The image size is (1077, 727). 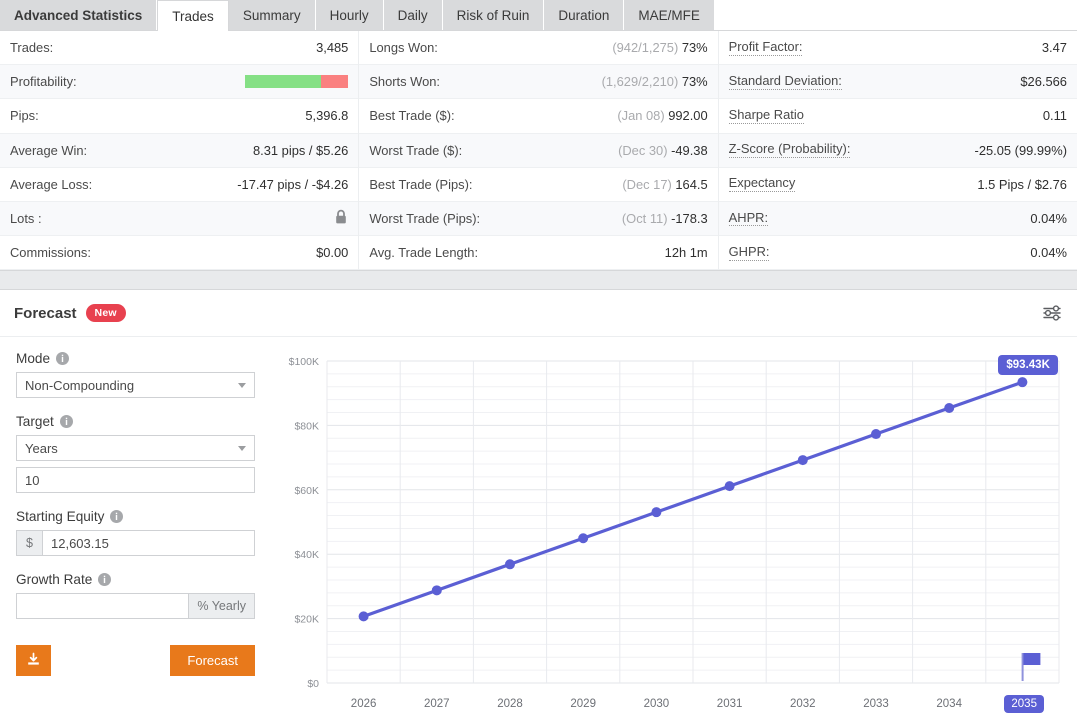 I want to click on stat-value: $0.00, so click(x=332, y=252).